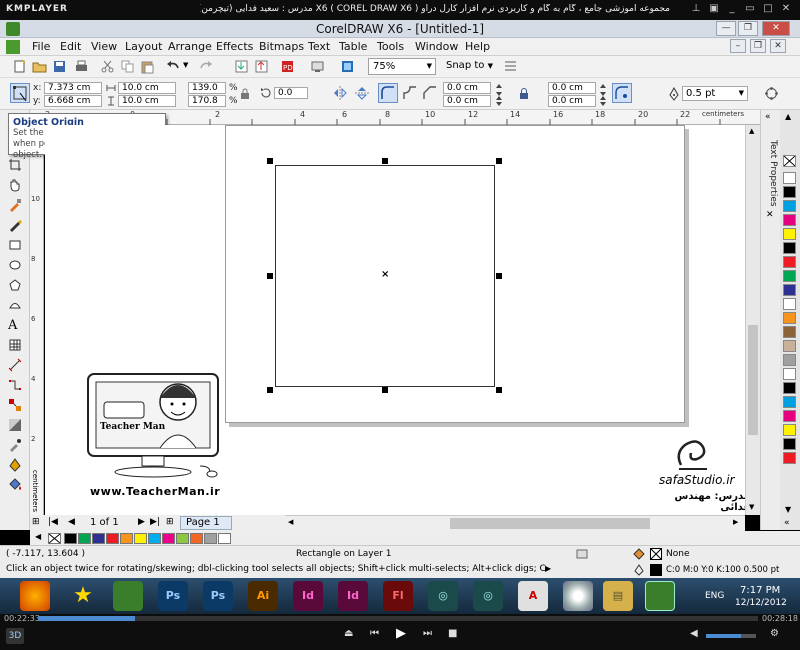 This screenshot has height=650, width=800. What do you see at coordinates (572, 88) in the screenshot?
I see `corner-radius-top-right: 0.0 cm` at bounding box center [572, 88].